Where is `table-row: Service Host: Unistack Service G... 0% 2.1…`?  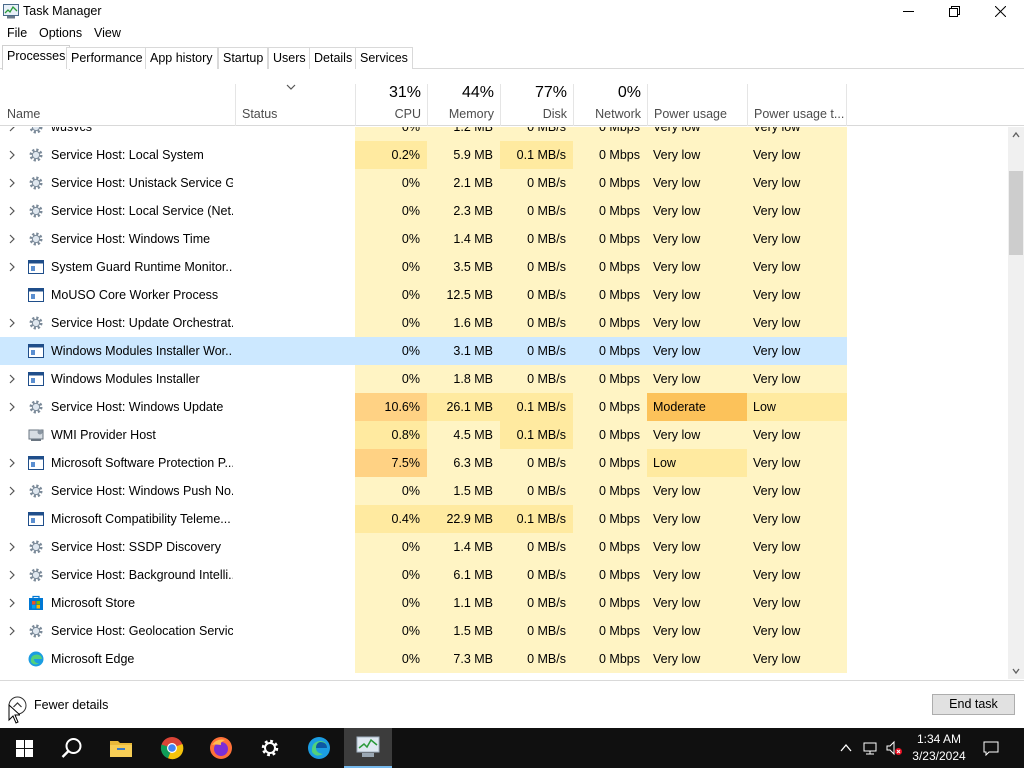
table-row: Service Host: Unistack Service G... 0% 2.1… is located at coordinates (504, 183).